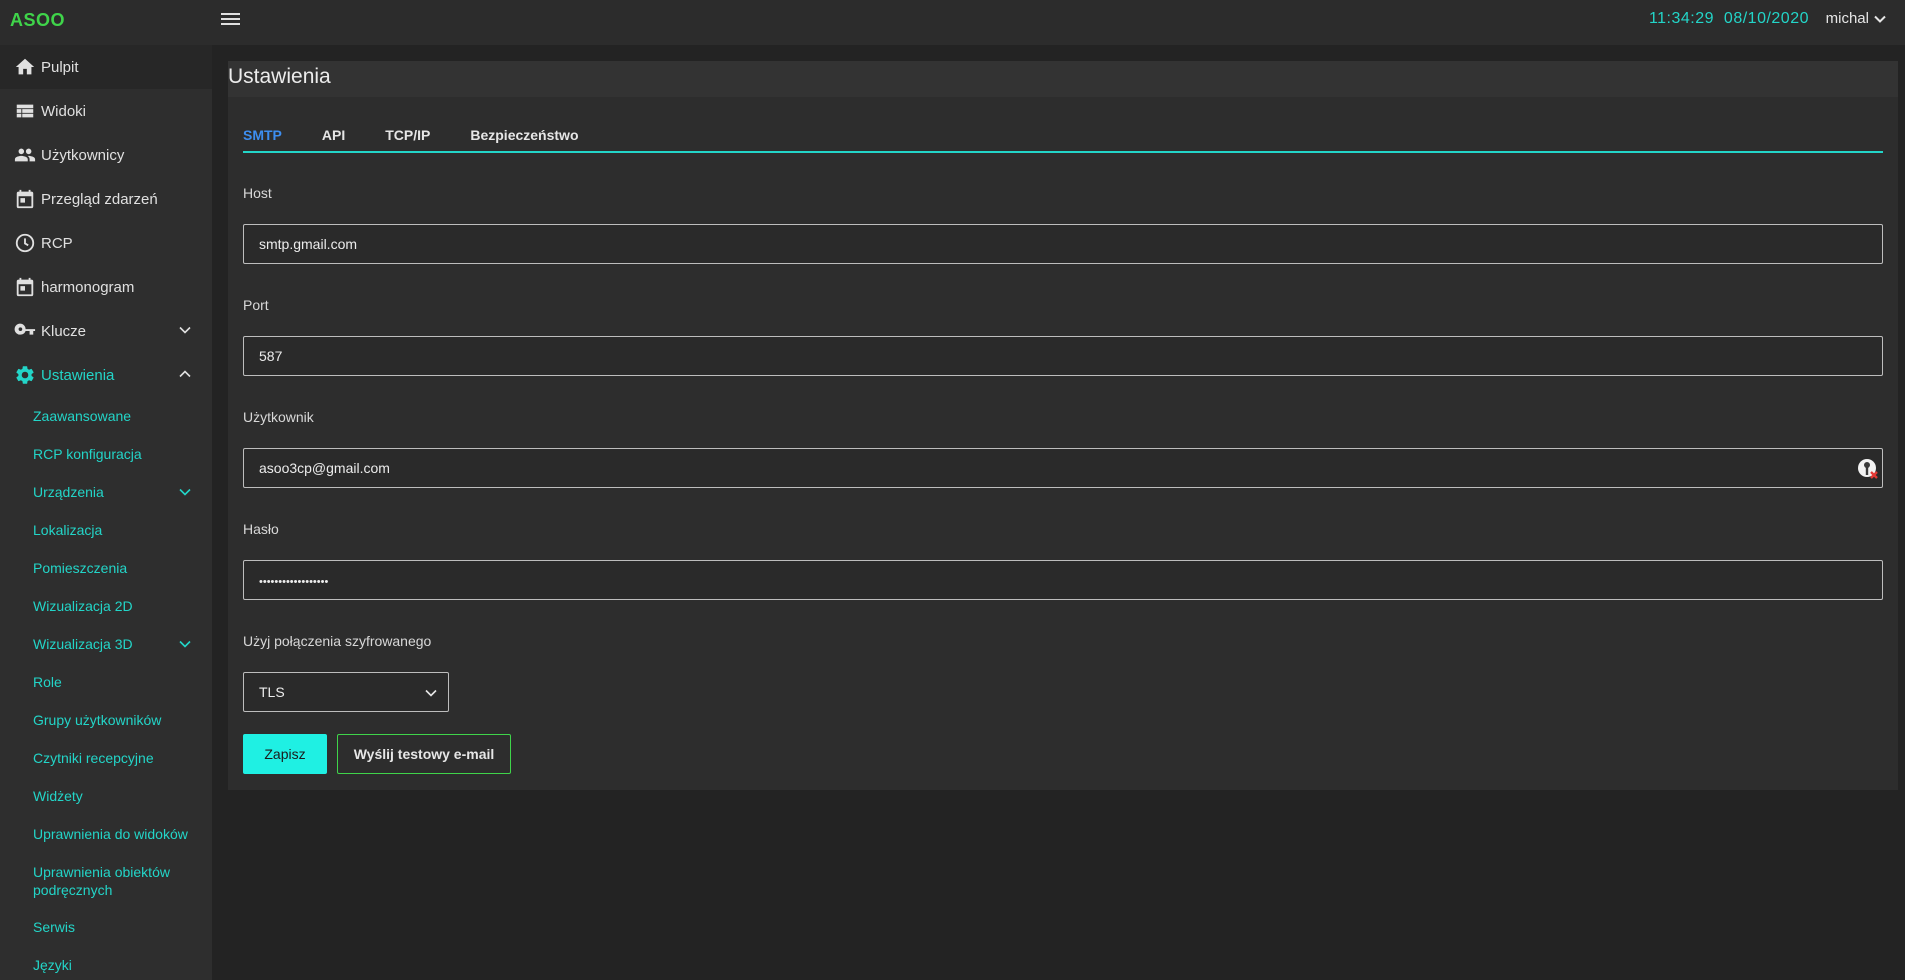  What do you see at coordinates (524, 137) in the screenshot?
I see `tab-bezpieczenstwo: Bezpieczeństwo` at bounding box center [524, 137].